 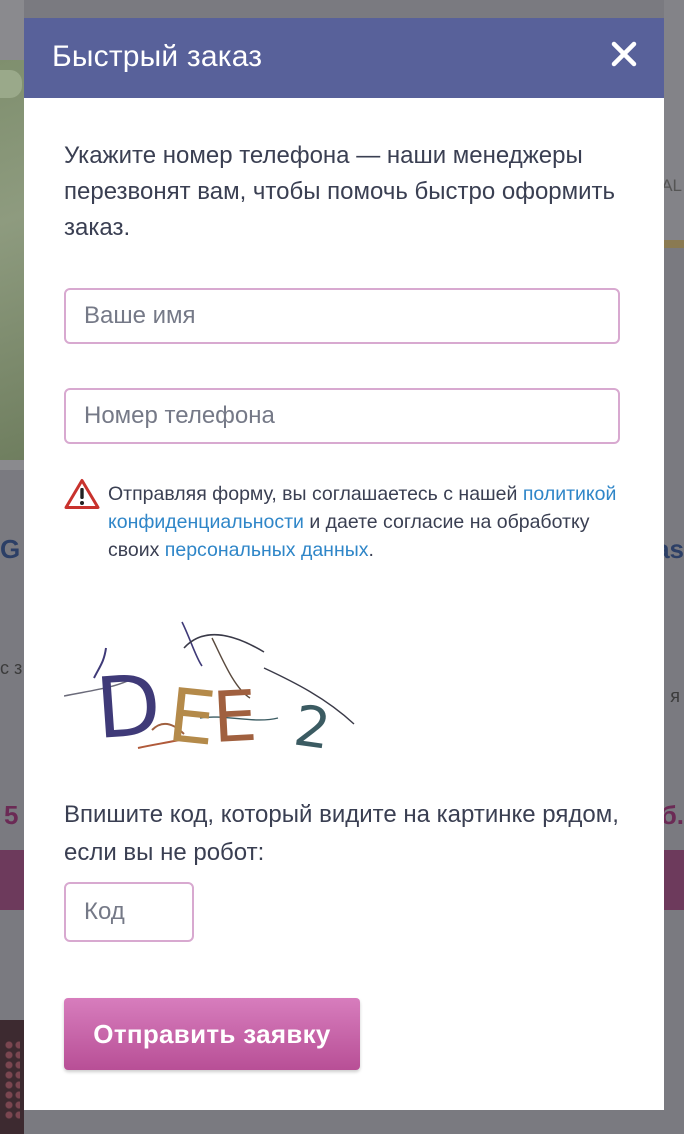 What do you see at coordinates (11, 84) in the screenshot?
I see `background-leaf-shape` at bounding box center [11, 84].